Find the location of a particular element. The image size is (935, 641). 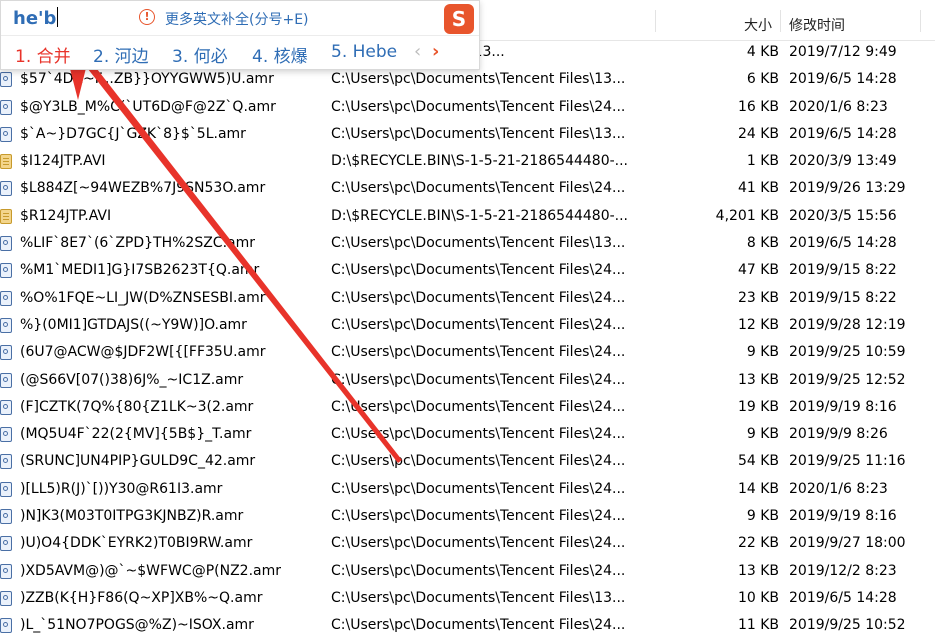

ime-english-completion-hint: 更多英文补全(分号+E) is located at coordinates (237, 19).